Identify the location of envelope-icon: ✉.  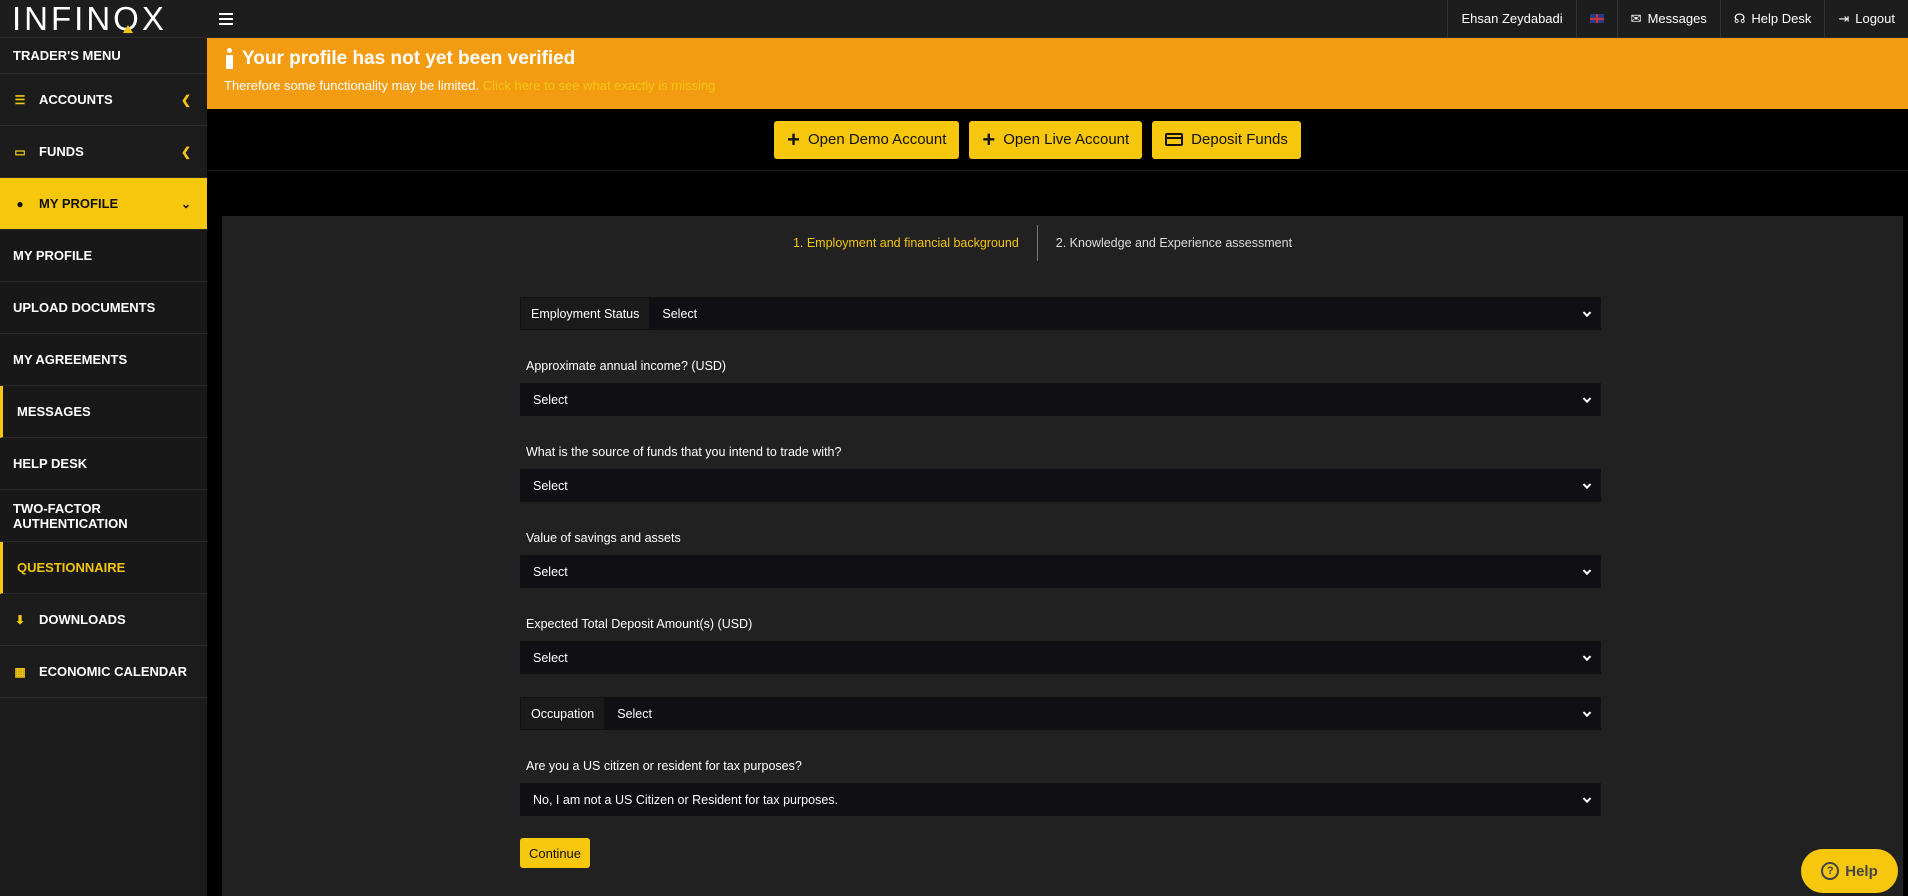
(1636, 18).